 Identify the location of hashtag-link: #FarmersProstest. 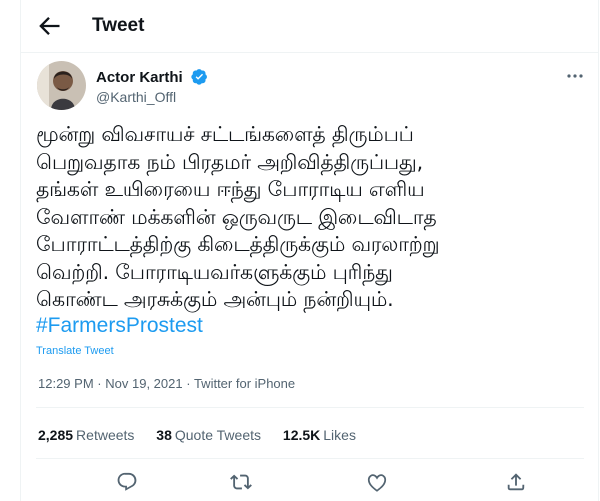
(119, 326).